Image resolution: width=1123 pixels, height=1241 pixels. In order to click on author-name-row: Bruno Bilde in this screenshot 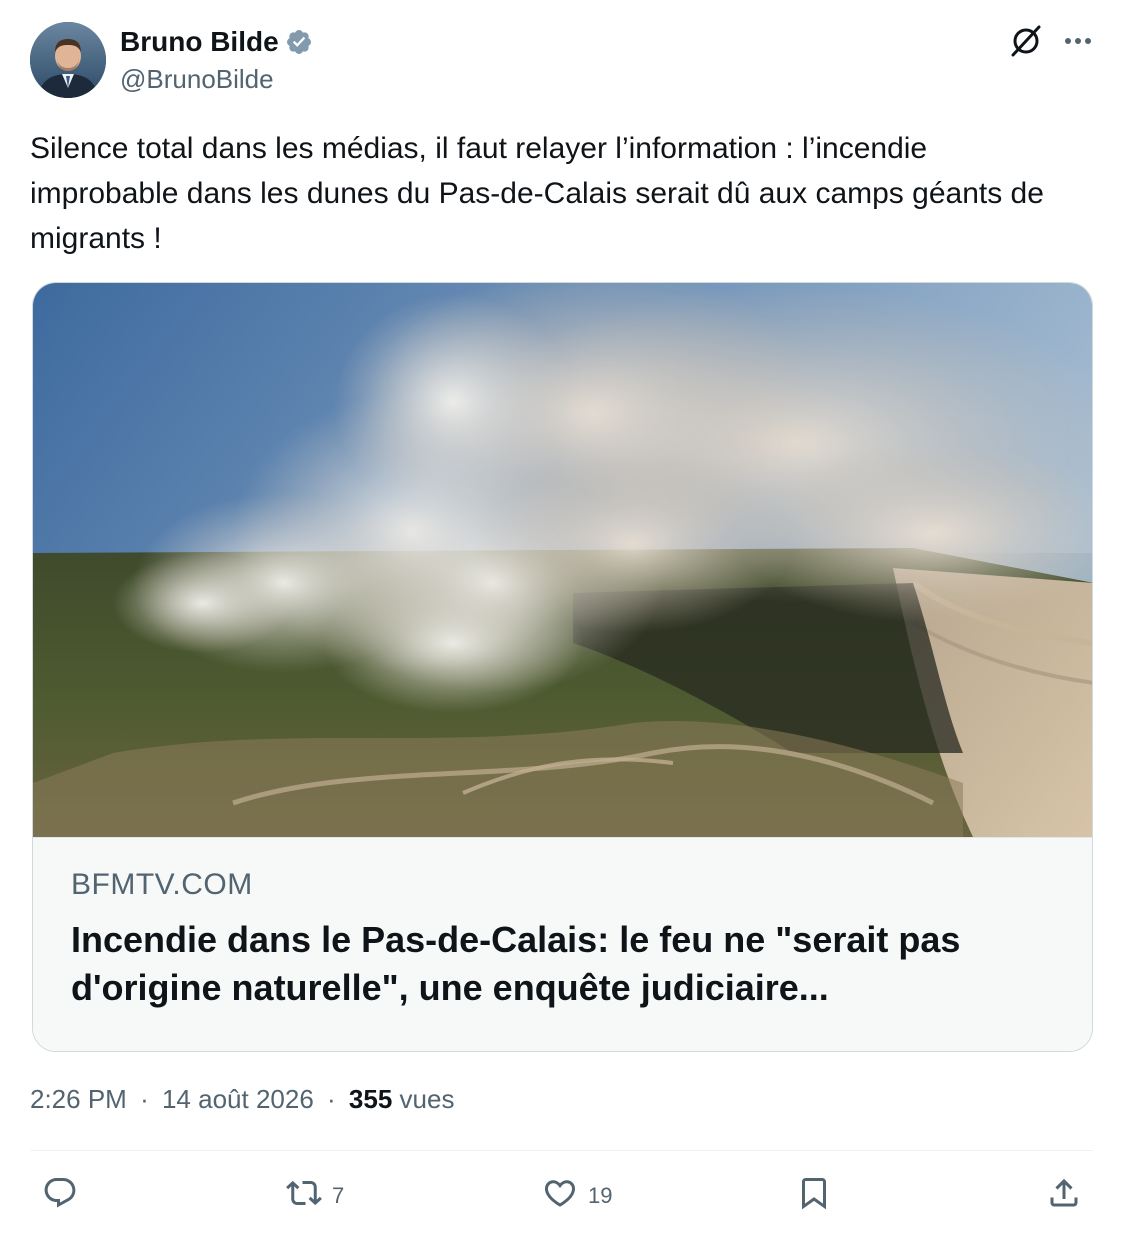, I will do `click(216, 42)`.